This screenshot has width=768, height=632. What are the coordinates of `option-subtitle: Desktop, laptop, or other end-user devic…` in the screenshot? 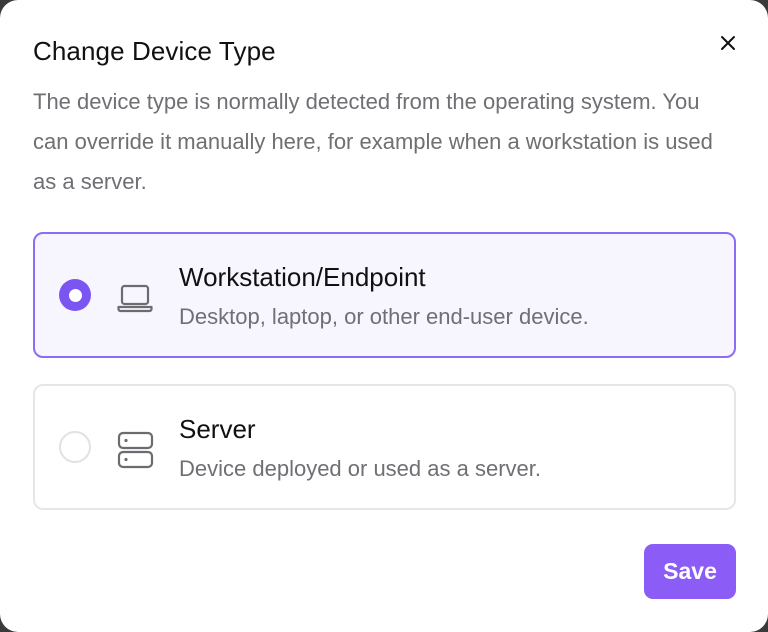 It's located at (384, 316).